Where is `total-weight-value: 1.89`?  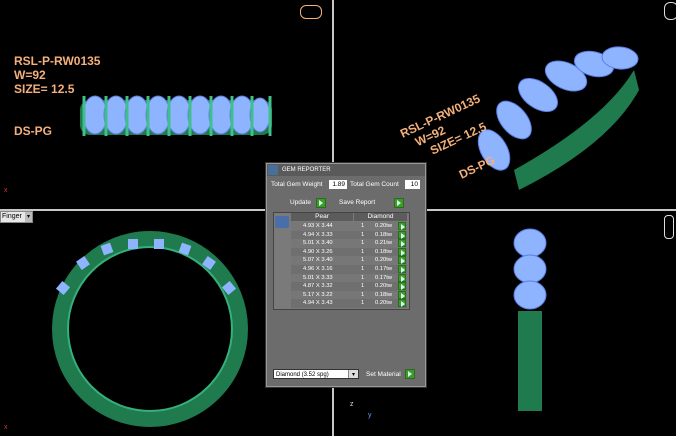 total-weight-value: 1.89 is located at coordinates (338, 184).